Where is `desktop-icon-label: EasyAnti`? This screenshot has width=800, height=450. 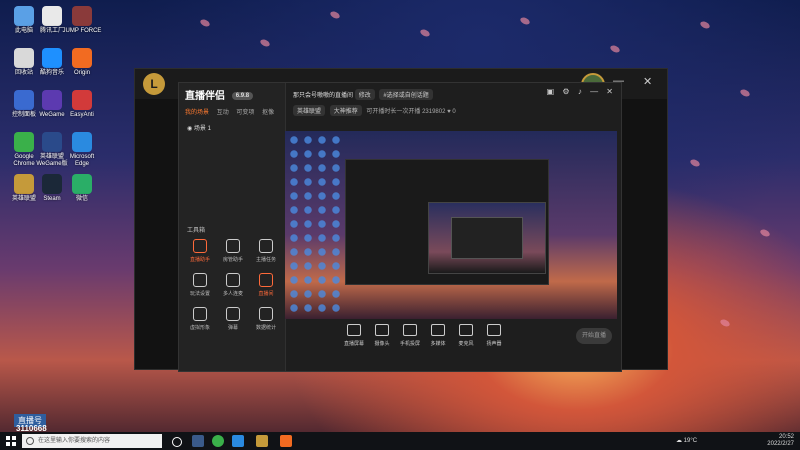
desktop-icon-label: EasyAnti is located at coordinates (82, 115).